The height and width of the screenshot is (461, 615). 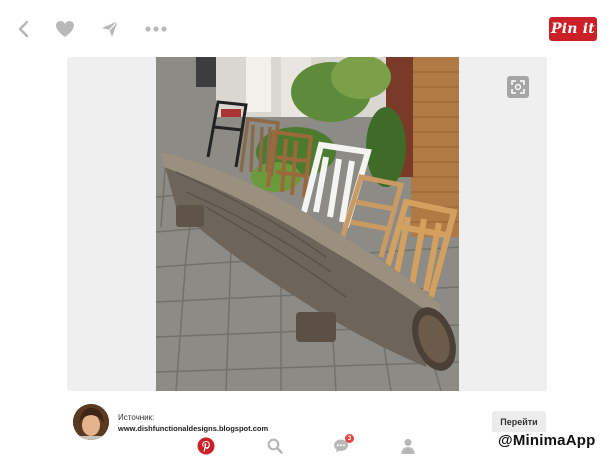 What do you see at coordinates (193, 428) in the screenshot?
I see `source-url-link: www.dishfunctionaldesigns.blogspot.com` at bounding box center [193, 428].